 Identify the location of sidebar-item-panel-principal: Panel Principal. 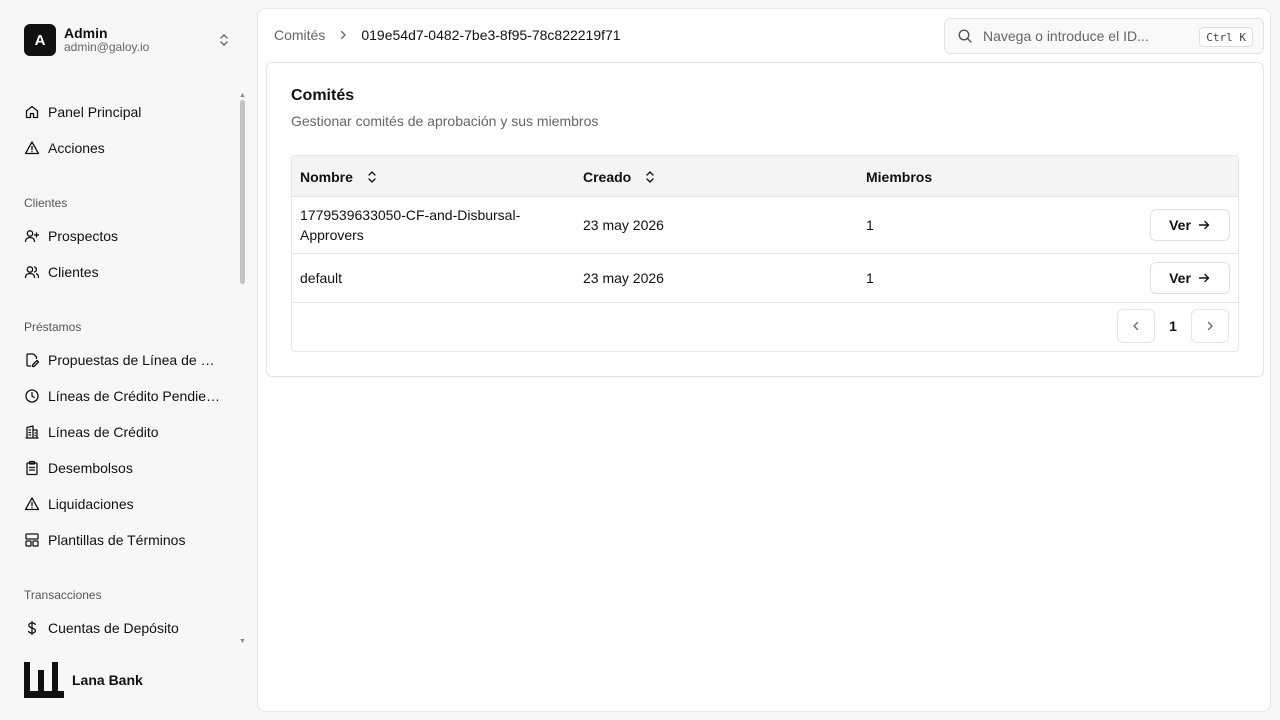
(124, 112).